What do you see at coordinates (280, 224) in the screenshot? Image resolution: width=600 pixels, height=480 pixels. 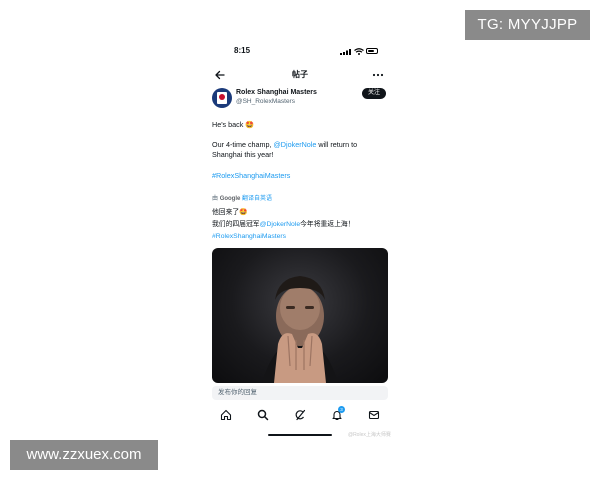 I see `translated-mention-link: @DjokerNole` at bounding box center [280, 224].